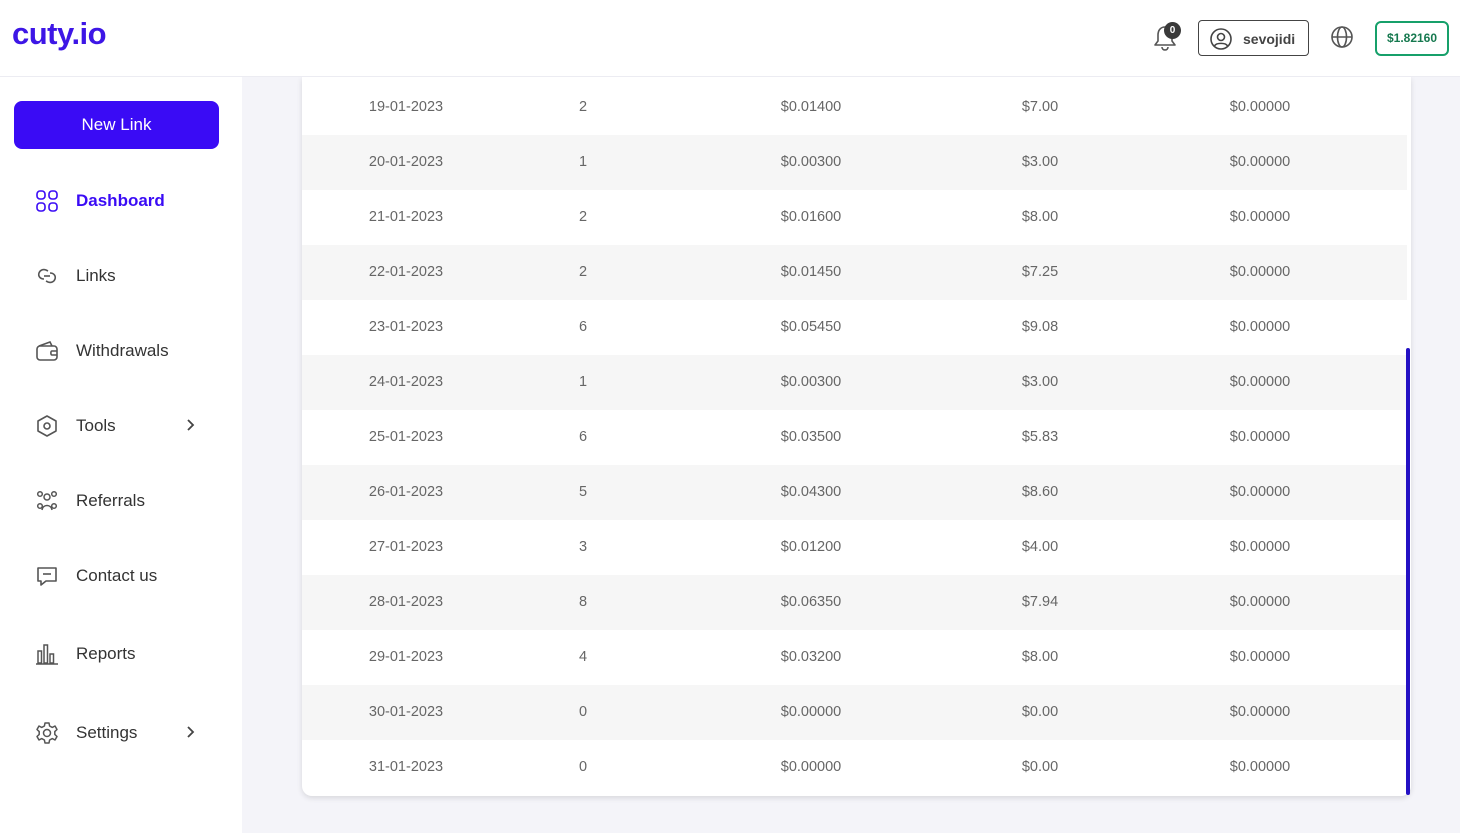 The height and width of the screenshot is (833, 1460). Describe the element at coordinates (811, 602) in the screenshot. I see `earnings-cell: $0.06350` at that location.